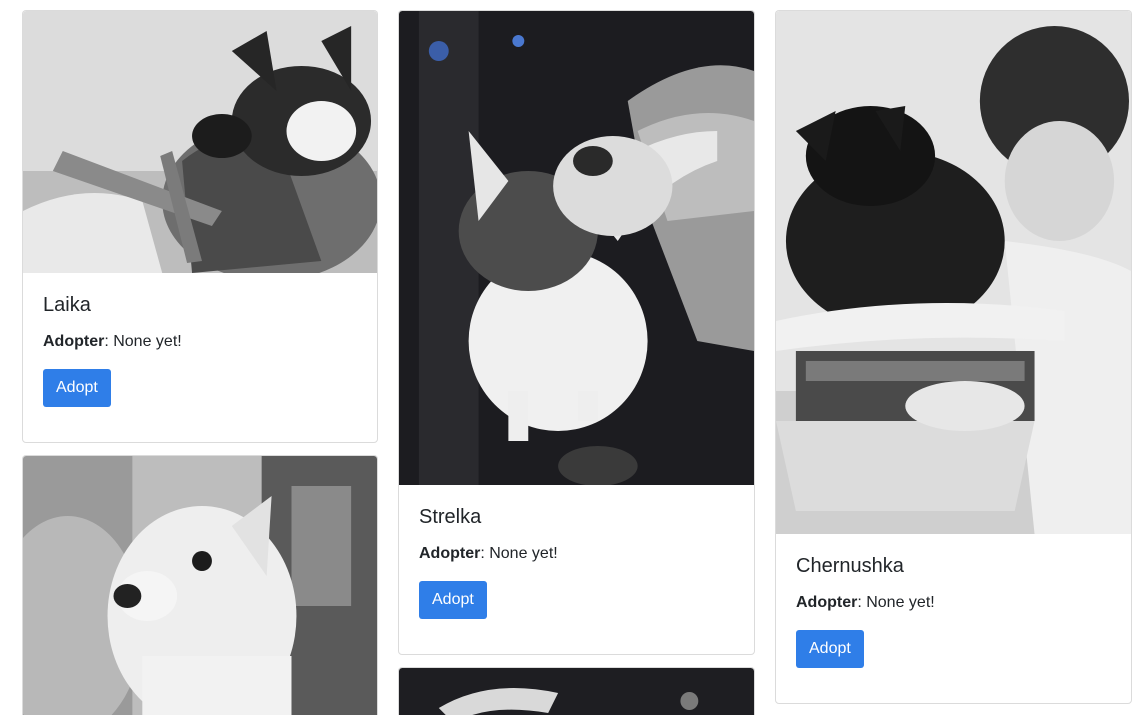 Image resolution: width=1148 pixels, height=715 pixels. Describe the element at coordinates (67, 305) in the screenshot. I see `pet-name: Laika` at that location.